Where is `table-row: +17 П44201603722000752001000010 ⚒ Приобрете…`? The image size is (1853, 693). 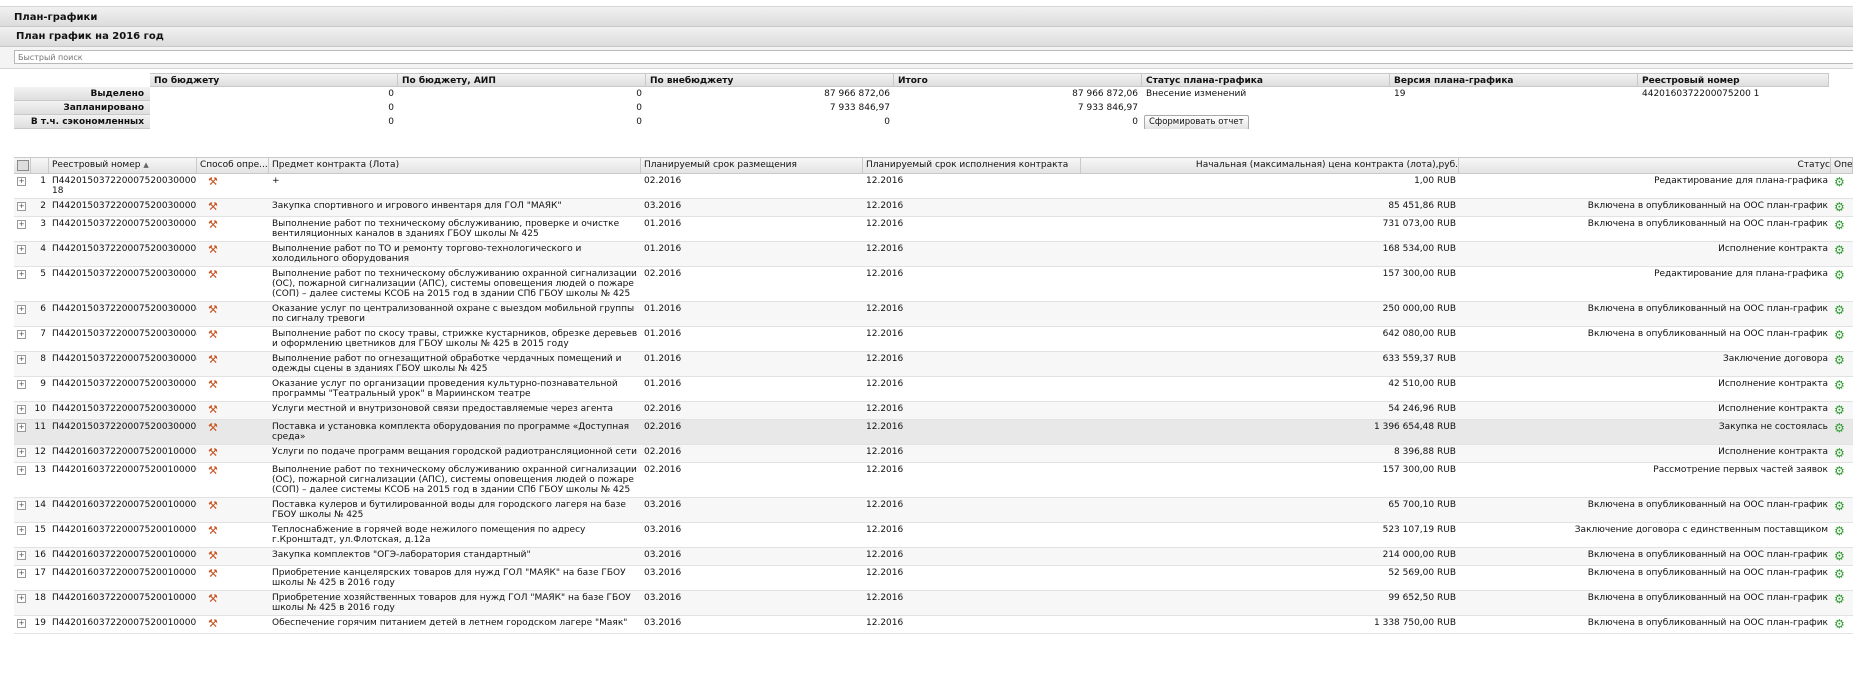 table-row: +17 П44201603722000752001000010 ⚒ Приобрете… is located at coordinates (933, 578).